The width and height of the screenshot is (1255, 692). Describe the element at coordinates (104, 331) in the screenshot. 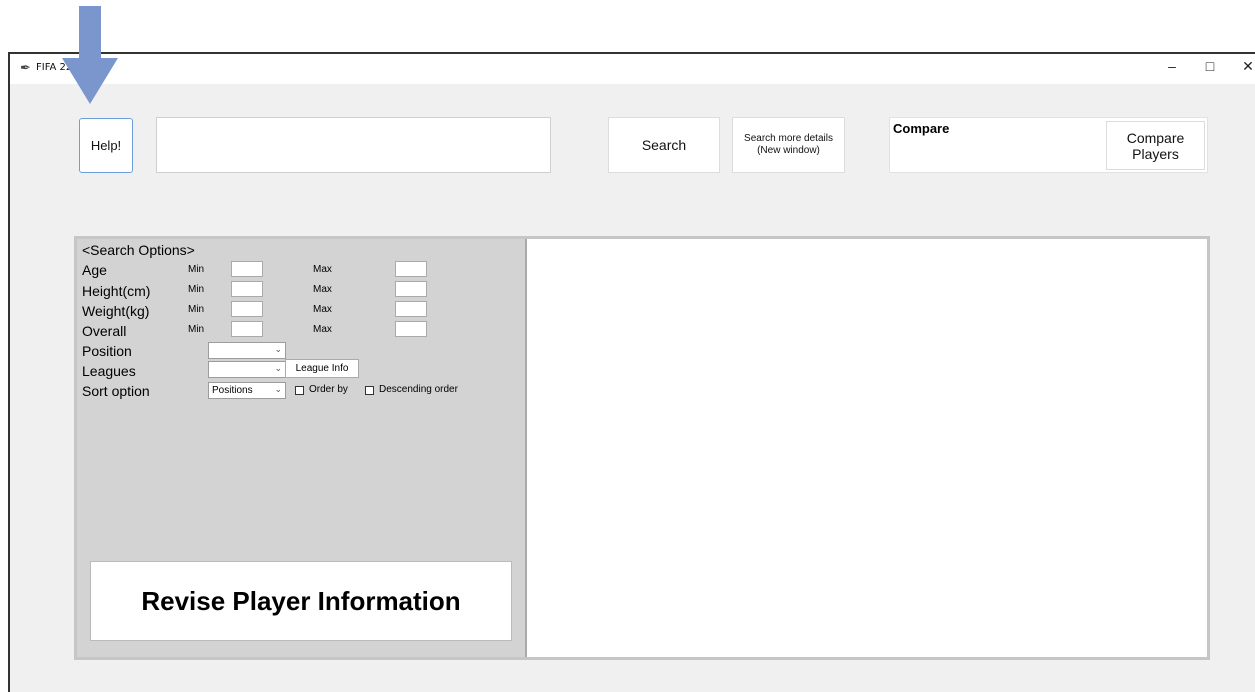

I see `overall-label: Overall` at that location.